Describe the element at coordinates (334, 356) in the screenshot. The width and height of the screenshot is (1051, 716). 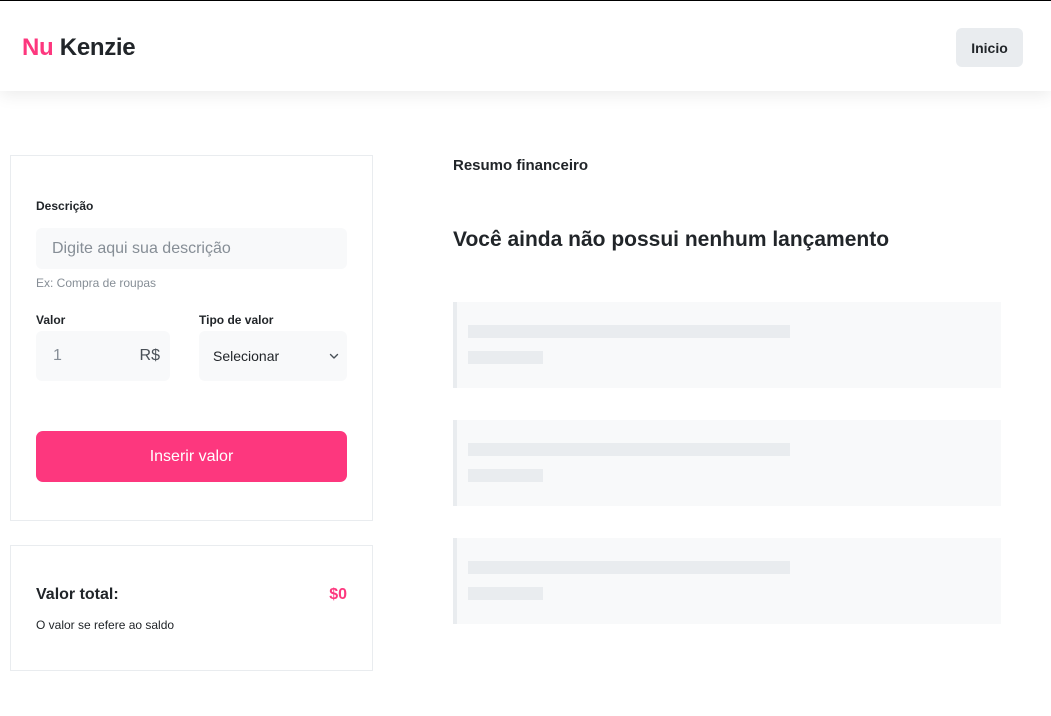
I see `chevron-down-icon` at that location.